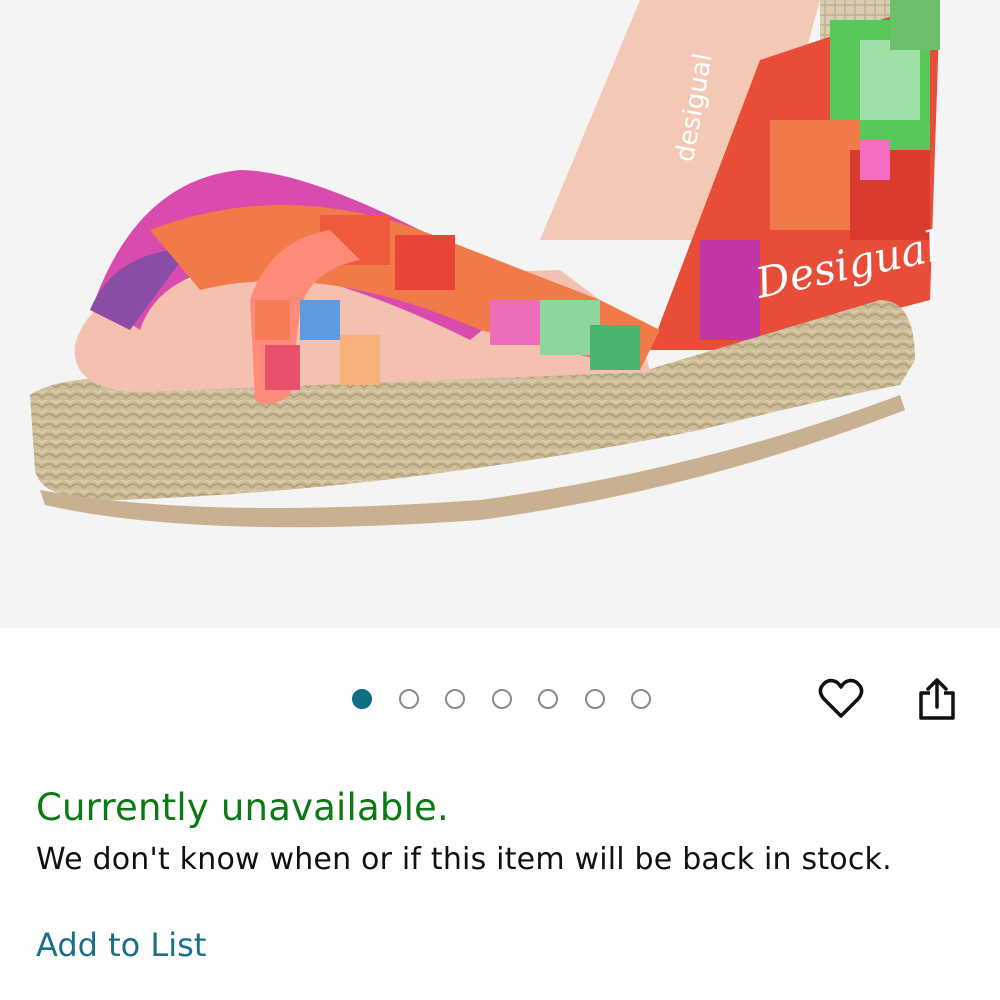 This screenshot has height=1000, width=1000. Describe the element at coordinates (121, 945) in the screenshot. I see `add-to-list-link: Add to List` at that location.